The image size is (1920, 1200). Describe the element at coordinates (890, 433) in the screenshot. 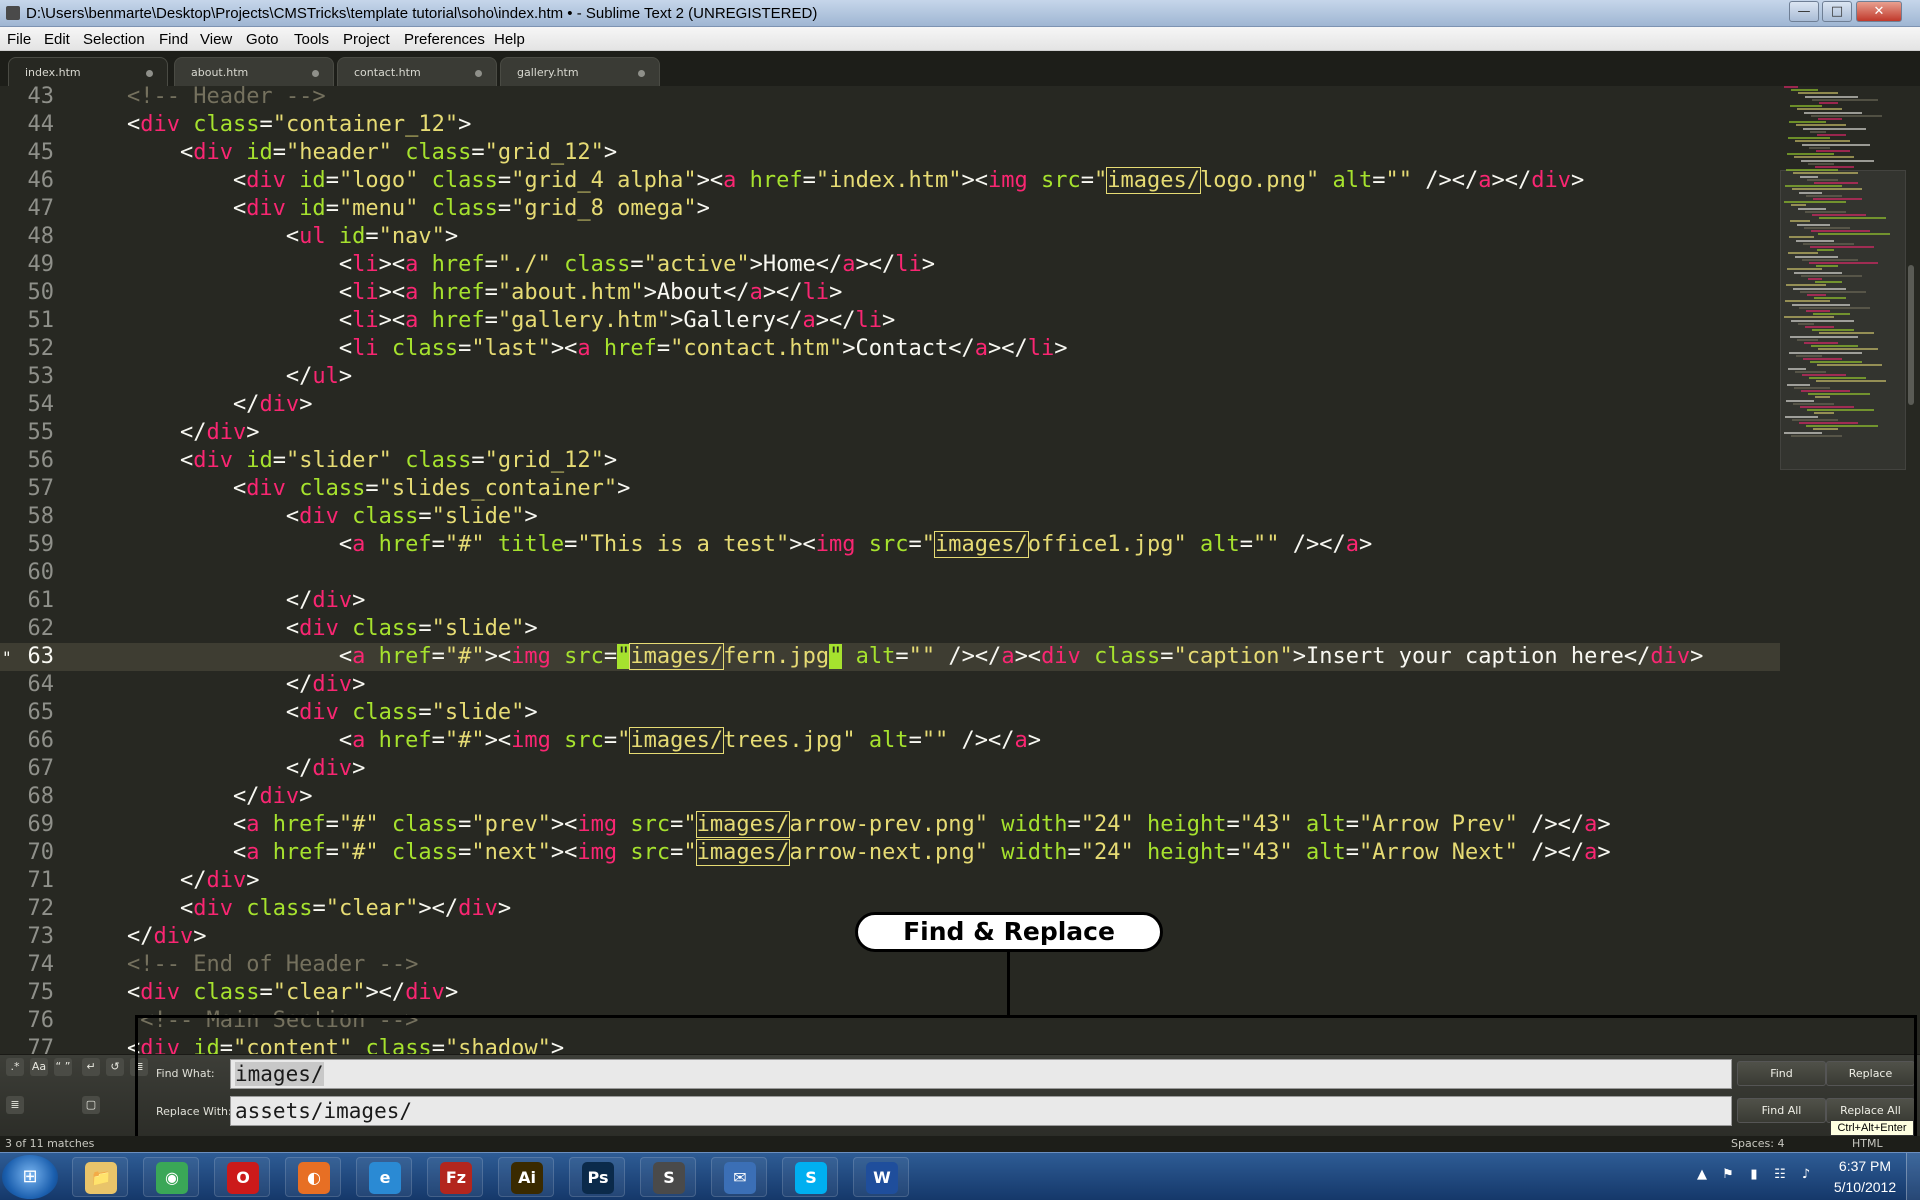

I see `code-line: 55 </div>` at that location.